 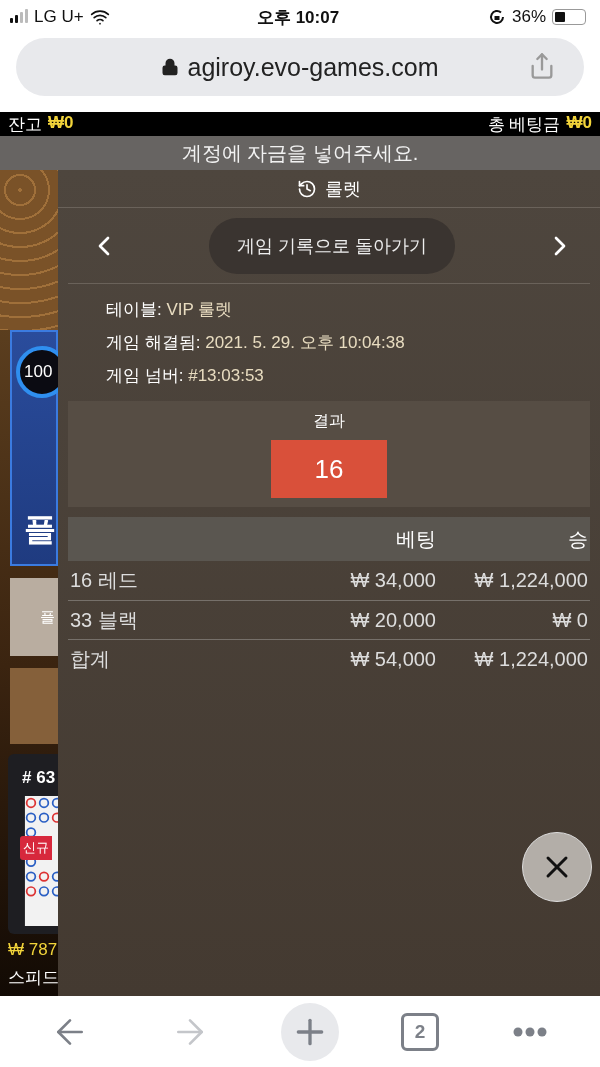 I want to click on table-cell-text: 16 레드, so click(x=104, y=580).